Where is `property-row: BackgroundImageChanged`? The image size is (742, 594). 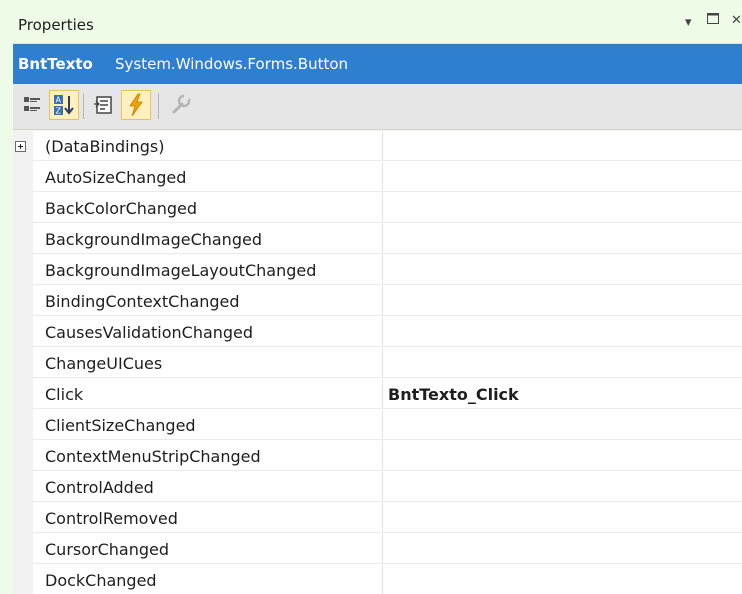
property-row: BackgroundImageChanged is located at coordinates (377, 239).